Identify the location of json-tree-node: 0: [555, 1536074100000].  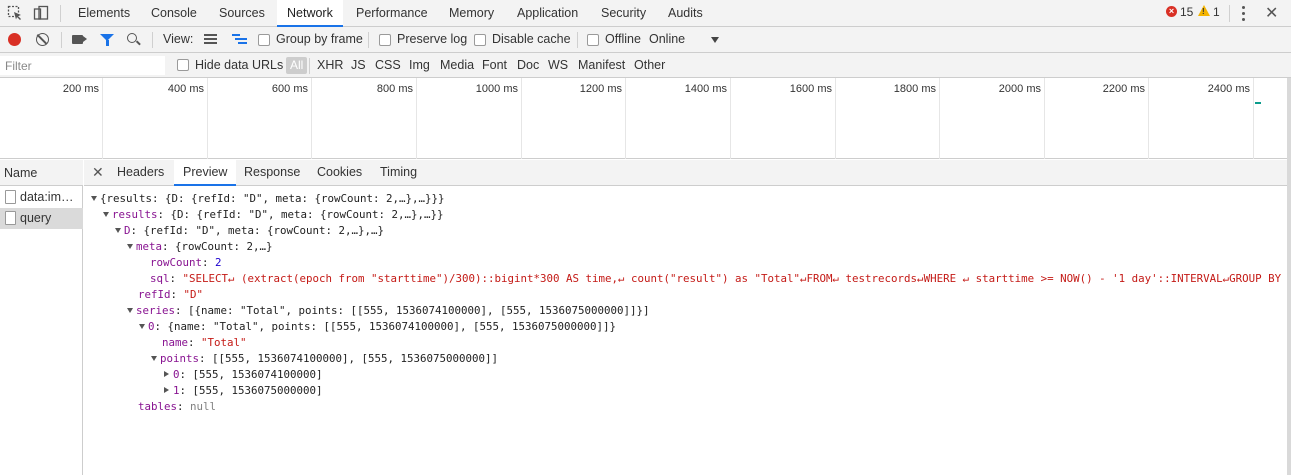
(243, 375).